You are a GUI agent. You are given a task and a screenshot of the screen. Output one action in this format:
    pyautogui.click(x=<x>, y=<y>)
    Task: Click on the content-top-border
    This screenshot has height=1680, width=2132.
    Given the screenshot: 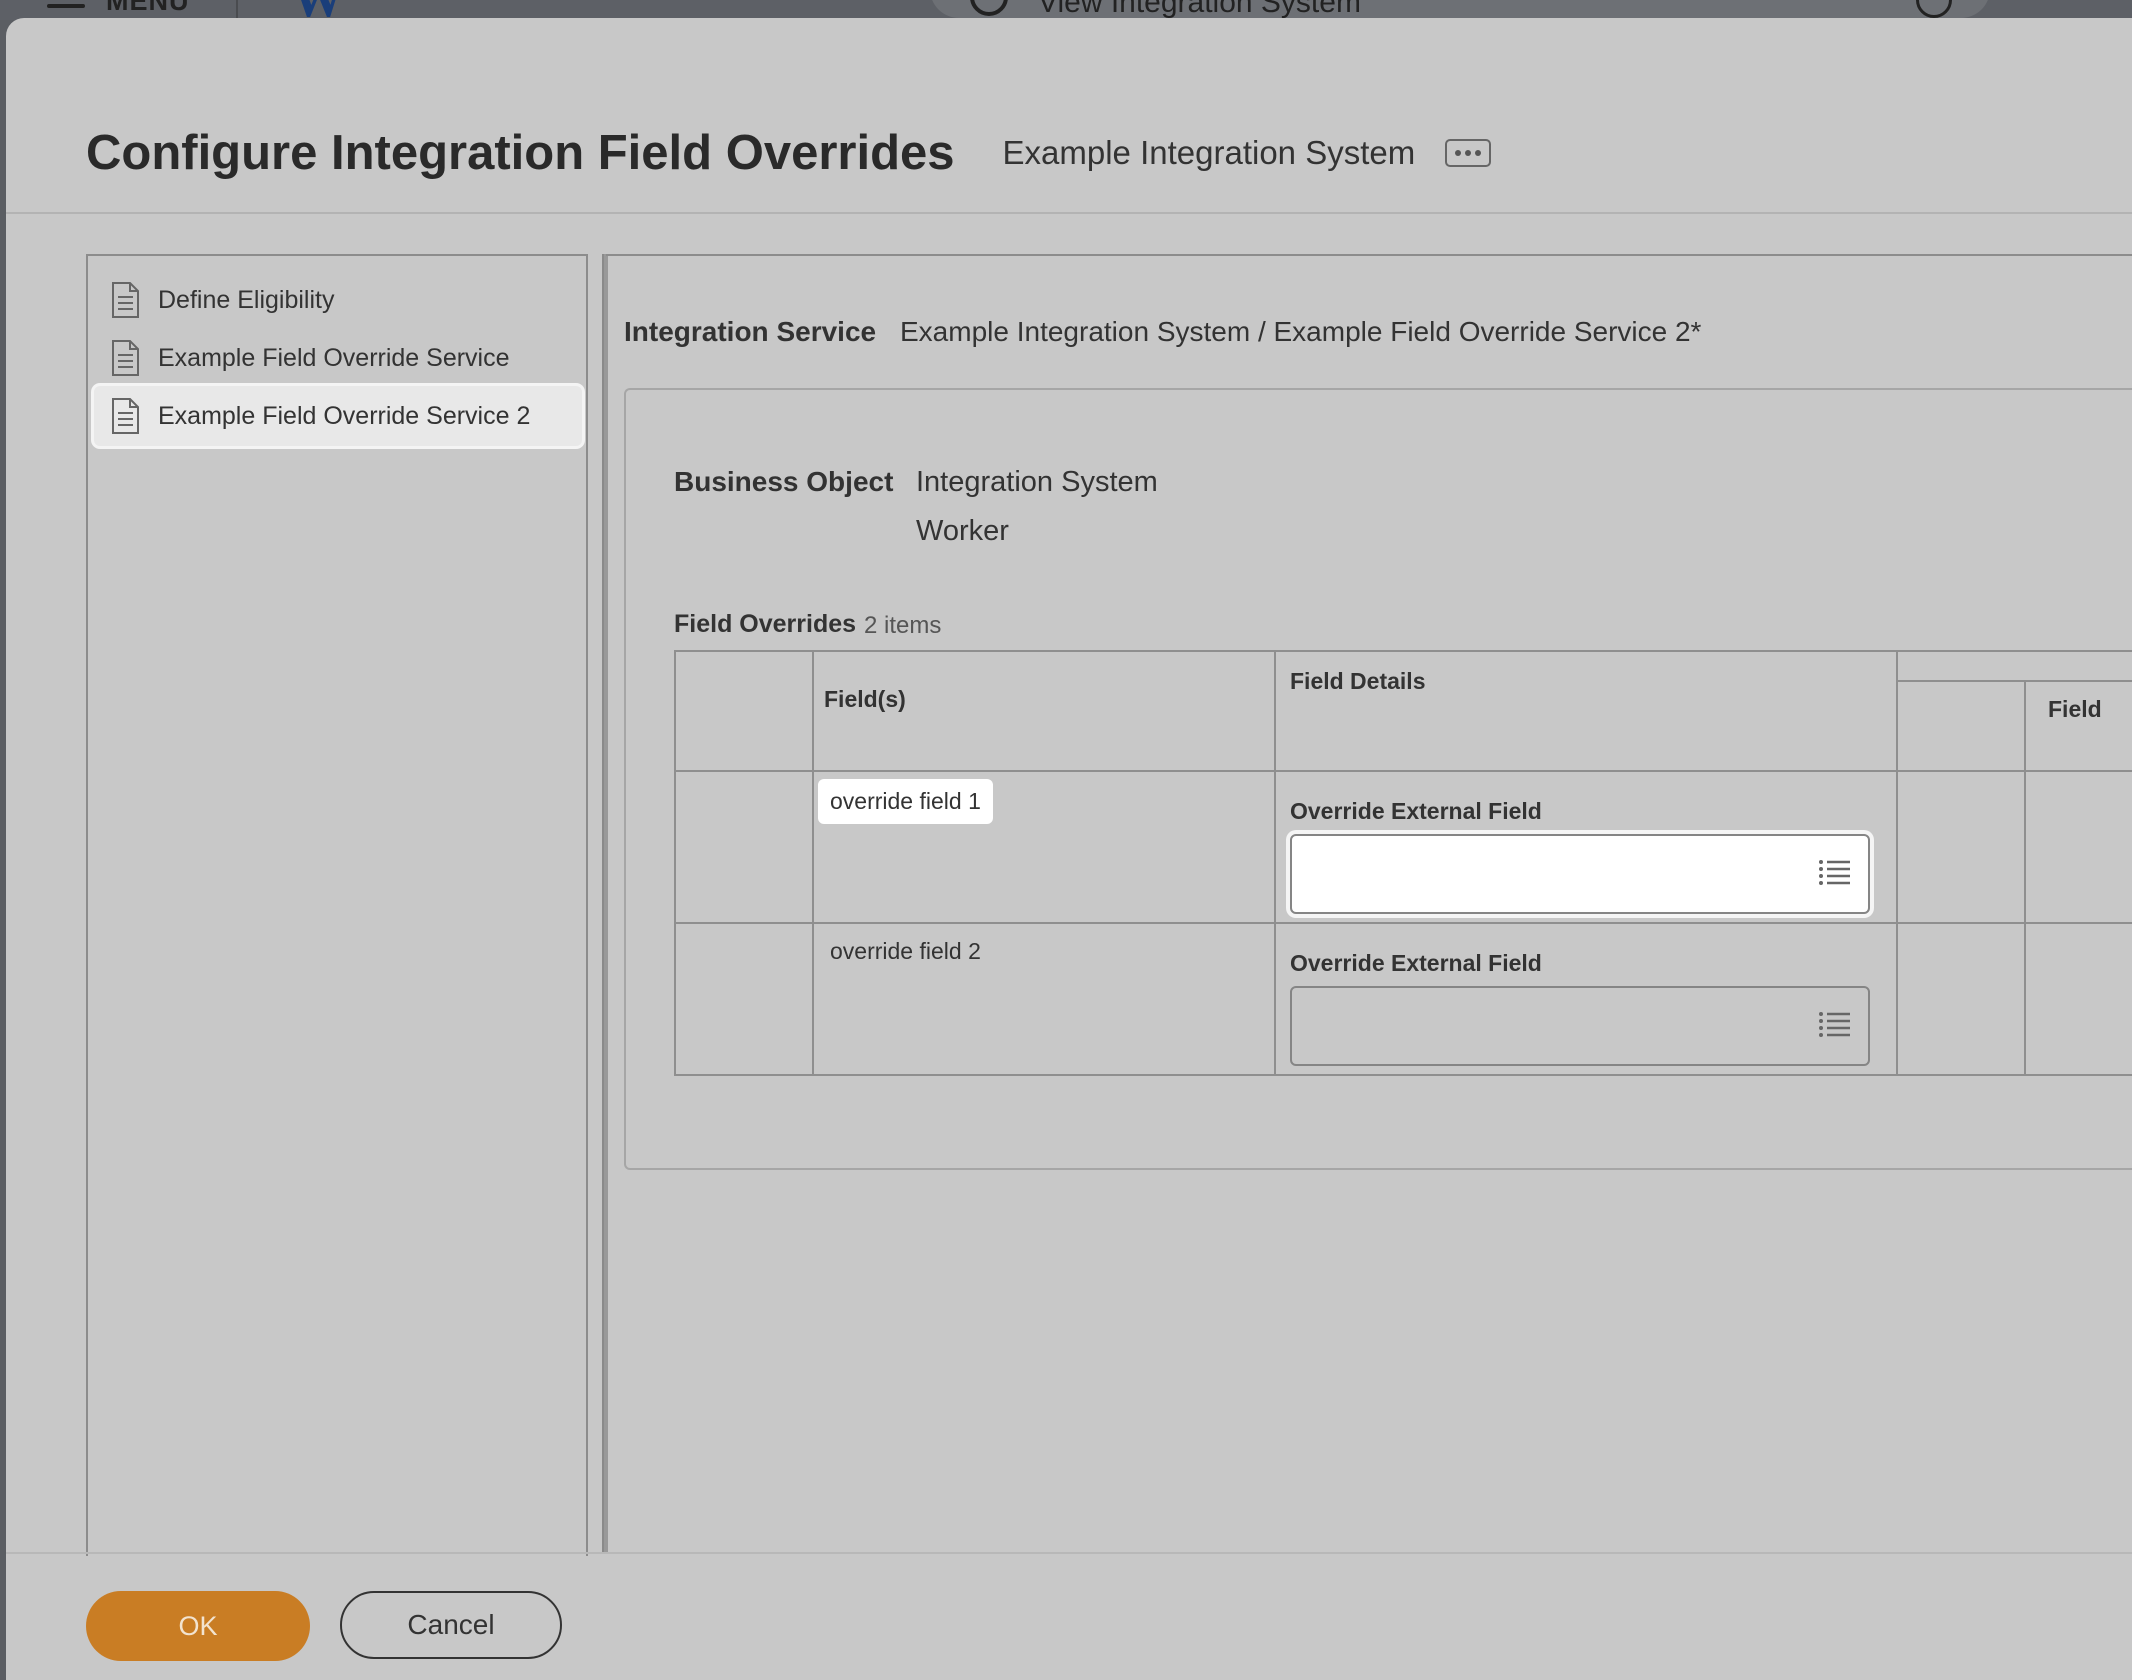 What is the action you would take?
    pyautogui.click(x=1369, y=255)
    